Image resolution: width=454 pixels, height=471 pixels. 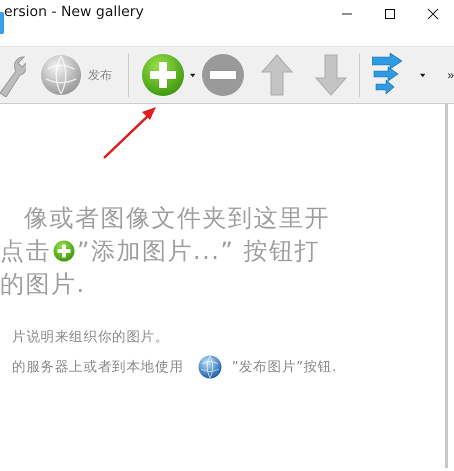 What do you see at coordinates (43, 284) in the screenshot?
I see `hint-text: 的图片.` at bounding box center [43, 284].